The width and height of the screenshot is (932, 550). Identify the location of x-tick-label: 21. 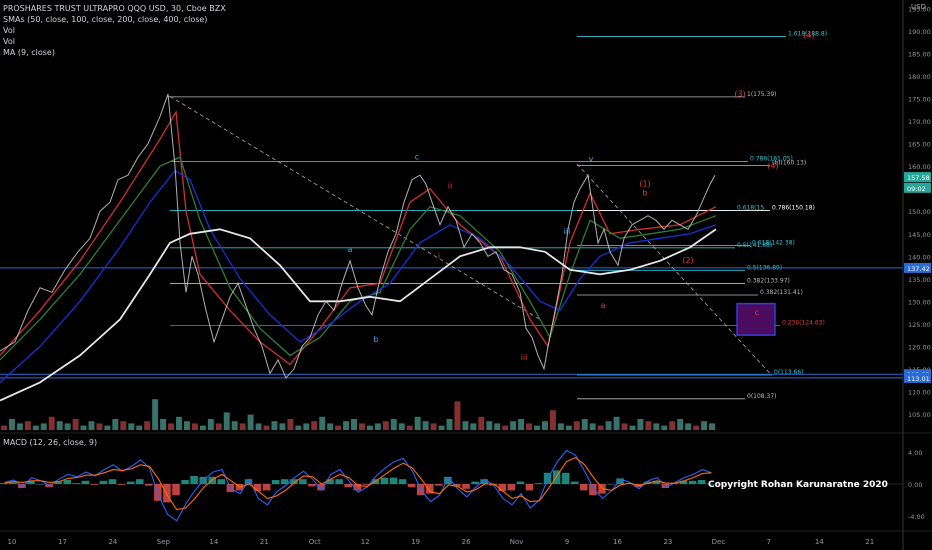
(869, 542).